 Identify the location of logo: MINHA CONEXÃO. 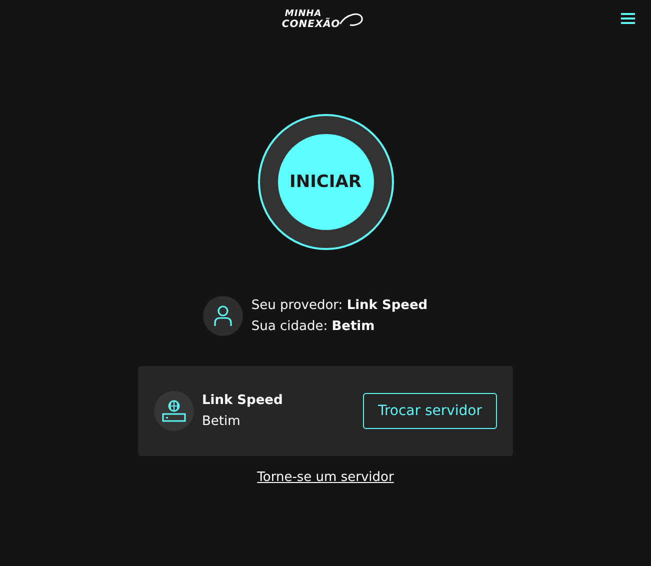
(323, 20).